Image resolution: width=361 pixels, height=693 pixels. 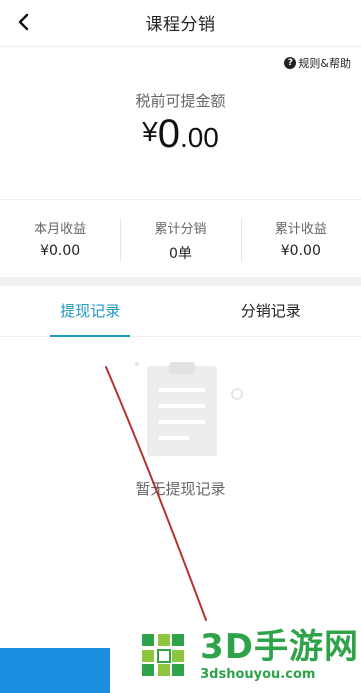 What do you see at coordinates (150, 131) in the screenshot?
I see `currency-symbol: ¥` at bounding box center [150, 131].